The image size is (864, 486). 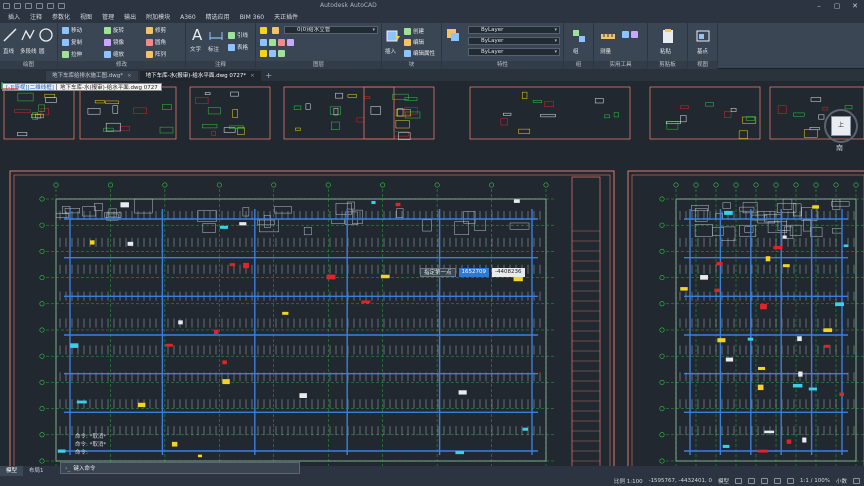 I want to click on text-icon: A, so click(x=198, y=34).